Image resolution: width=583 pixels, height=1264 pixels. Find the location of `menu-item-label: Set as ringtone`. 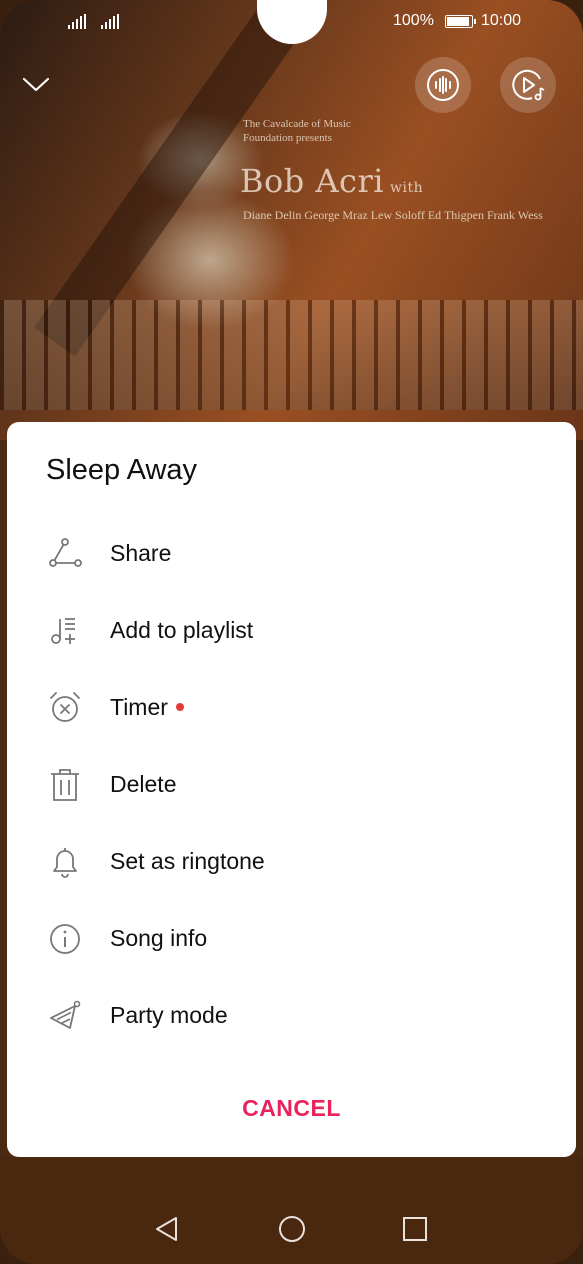

menu-item-label: Set as ringtone is located at coordinates (187, 861).